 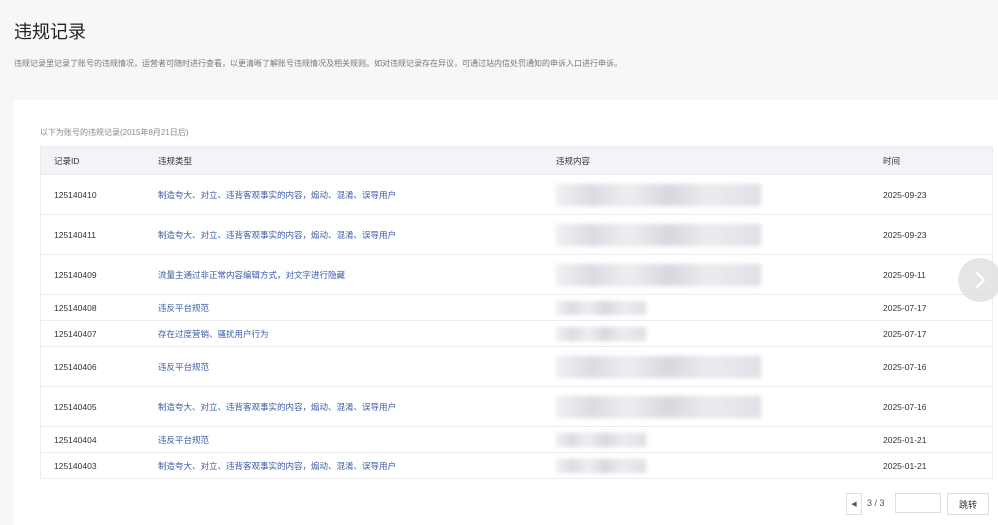 I want to click on header-violation-type: 违规类型, so click(x=357, y=160).